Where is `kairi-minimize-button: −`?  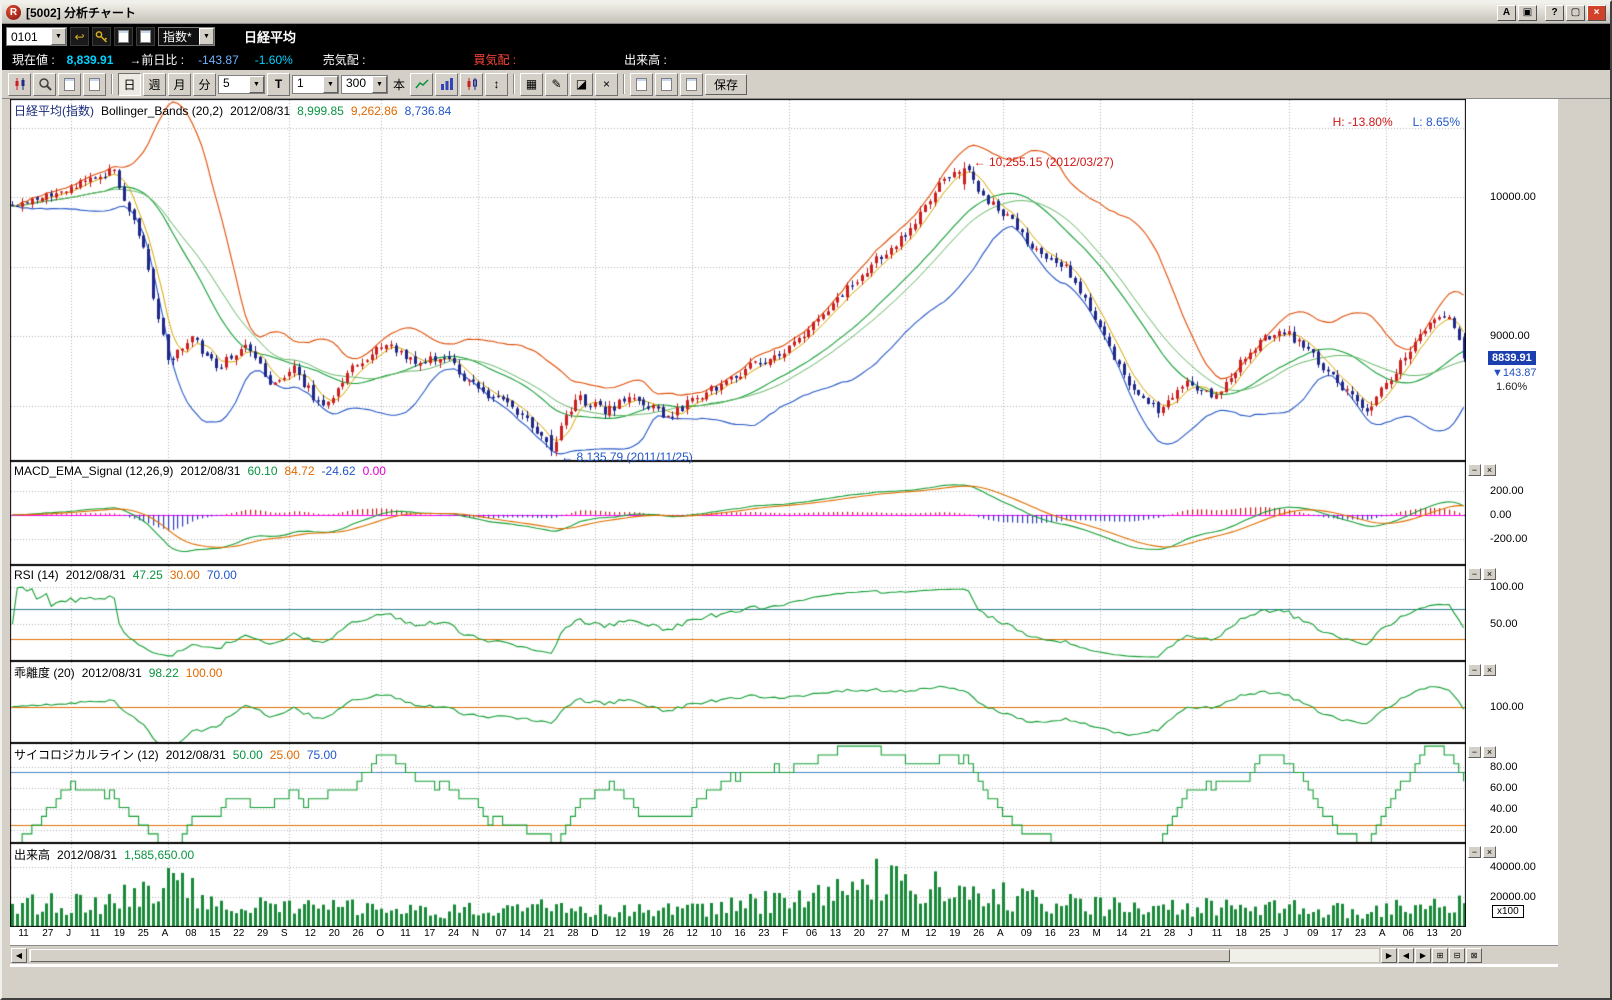
kairi-minimize-button: − is located at coordinates (1474, 670).